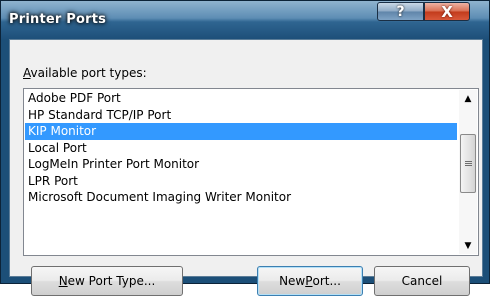 This screenshot has width=490, height=296. Describe the element at coordinates (422, 281) in the screenshot. I see `cancel-button: Cancel` at that location.